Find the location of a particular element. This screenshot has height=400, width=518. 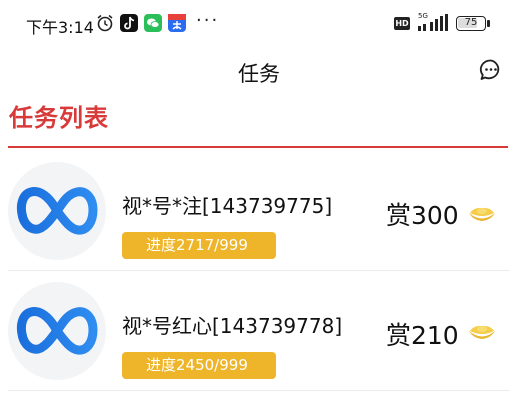

task-progress-badge: 进度2717/999 is located at coordinates (199, 245).